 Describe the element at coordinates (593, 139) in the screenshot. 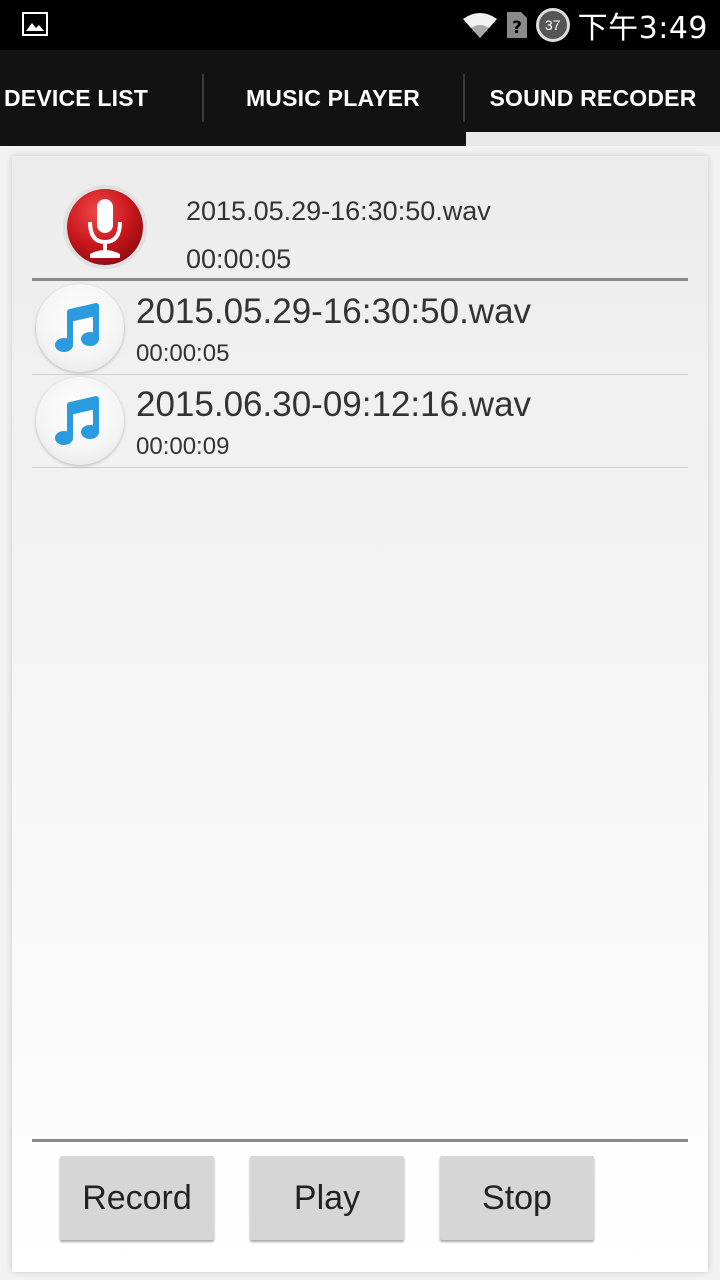

I see `tab-selected-indicator` at that location.